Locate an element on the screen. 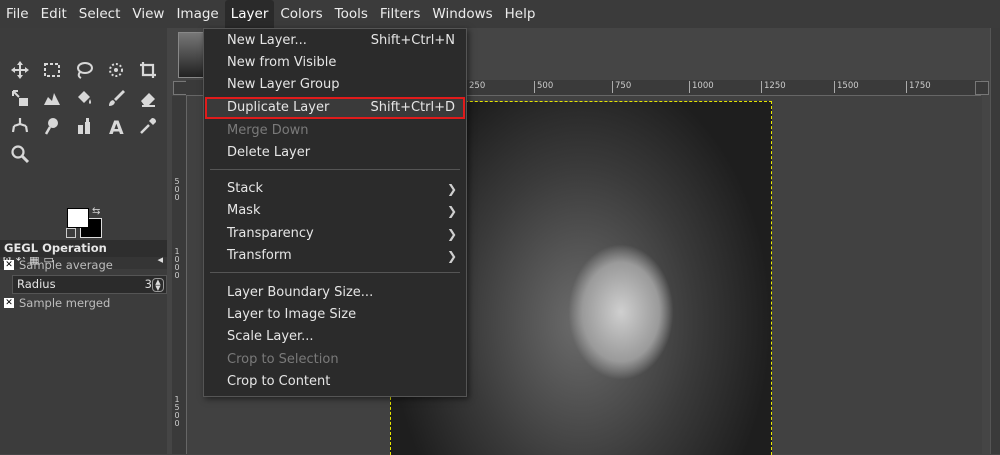 The image size is (1000, 455). fg-bg-color-selector: ⇆ is located at coordinates (84, 224).